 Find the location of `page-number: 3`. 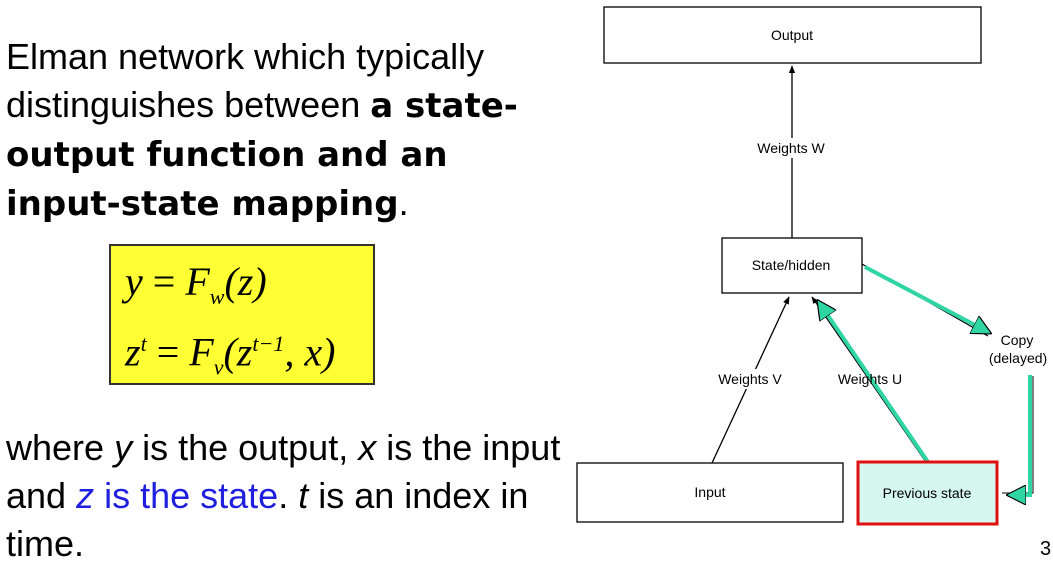

page-number: 3 is located at coordinates (1046, 549).